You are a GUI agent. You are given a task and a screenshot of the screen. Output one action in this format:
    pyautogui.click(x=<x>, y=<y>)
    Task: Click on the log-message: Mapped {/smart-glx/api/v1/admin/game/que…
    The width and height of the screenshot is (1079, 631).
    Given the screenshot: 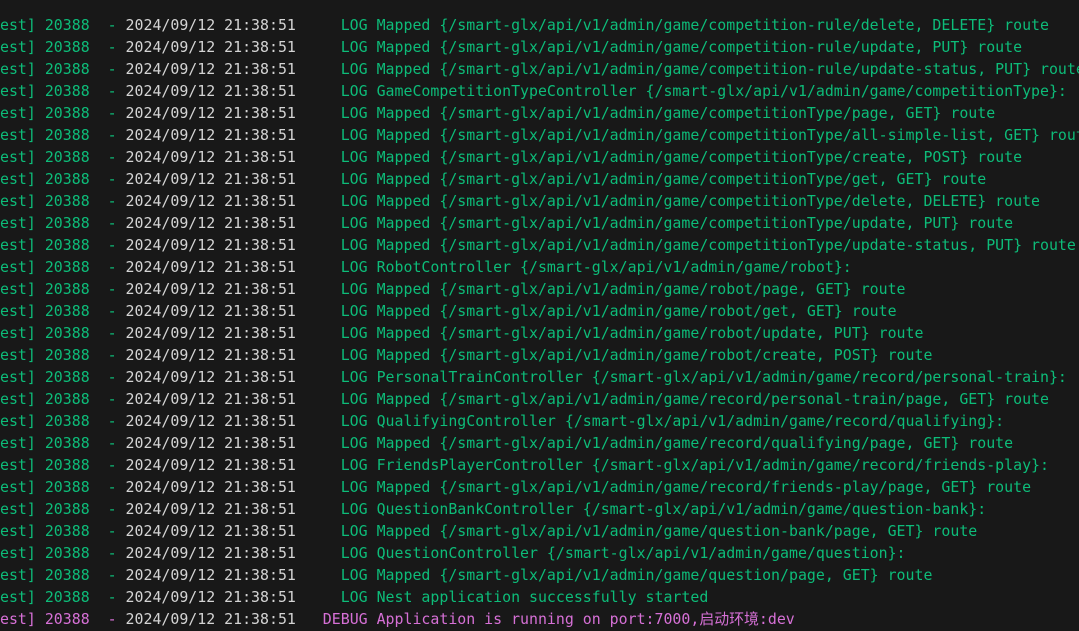 What is the action you would take?
    pyautogui.click(x=677, y=531)
    